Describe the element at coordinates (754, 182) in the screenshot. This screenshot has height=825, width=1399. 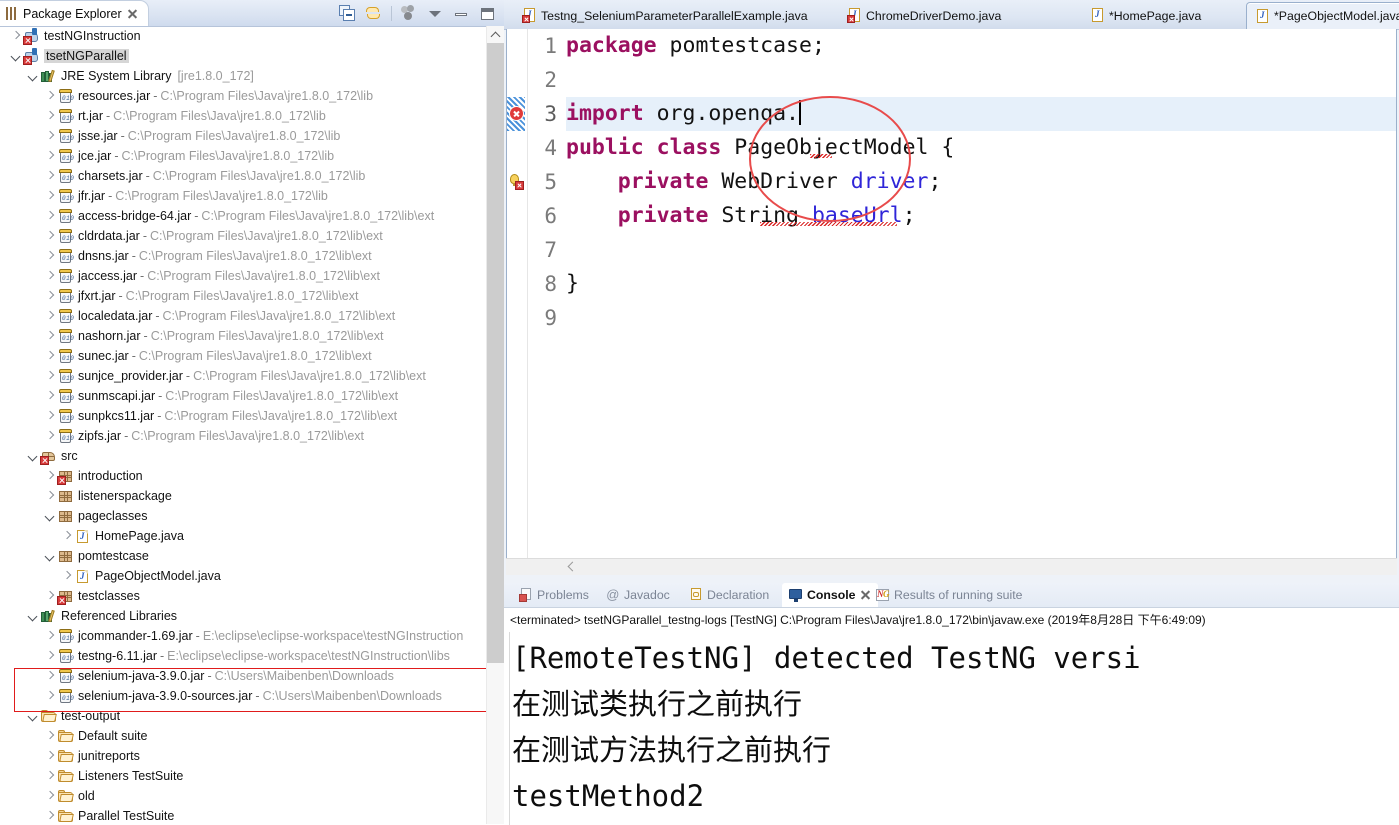
I see `code-line-5: private WebDriver driver;` at that location.